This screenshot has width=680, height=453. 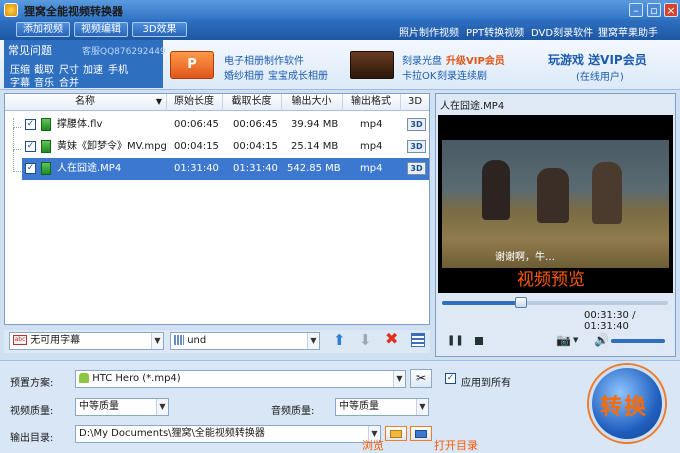 What do you see at coordinates (192, 65) in the screenshot?
I see `ppt-album-icon: P` at bounding box center [192, 65].